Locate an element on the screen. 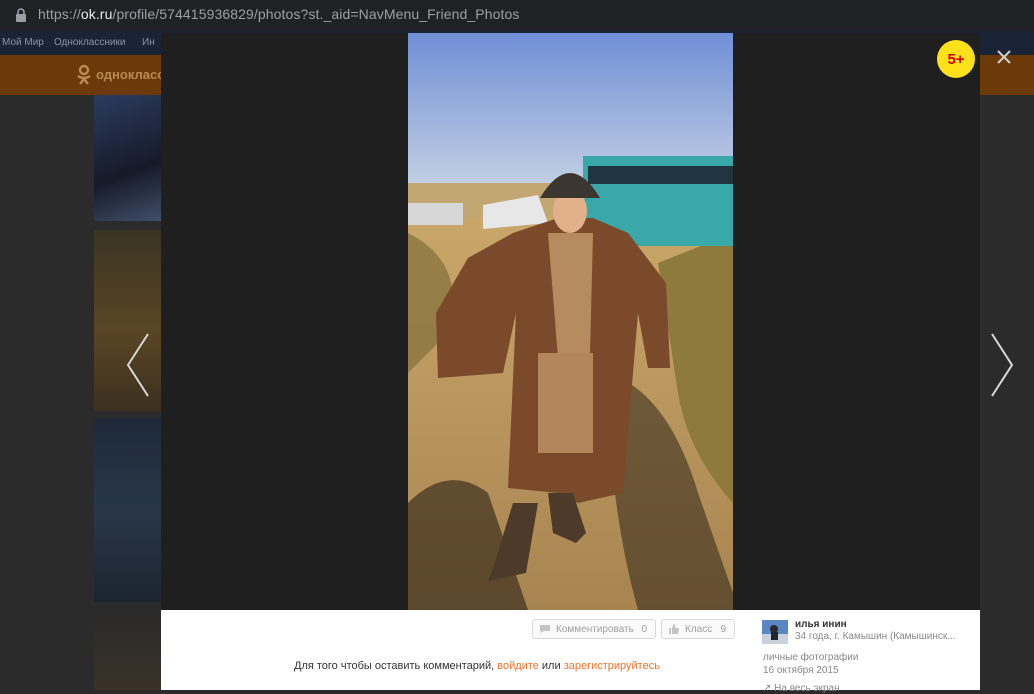 The width and height of the screenshot is (1034, 694). comment-icon is located at coordinates (545, 629).